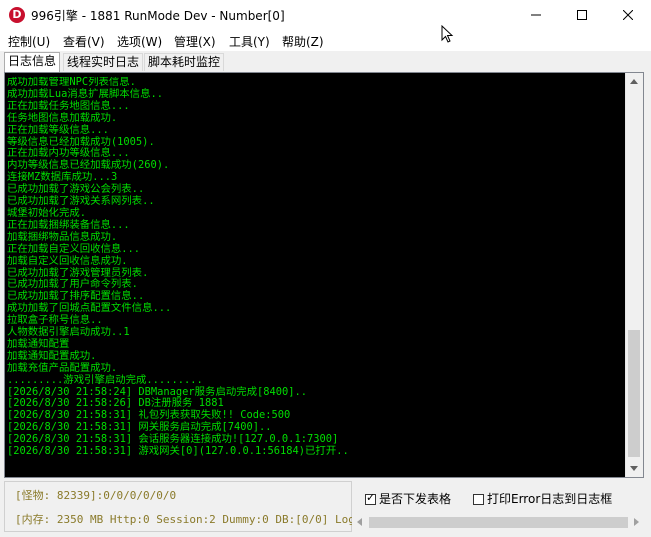  Describe the element at coordinates (29, 41) in the screenshot. I see `menu-control: 控制(U)` at that location.